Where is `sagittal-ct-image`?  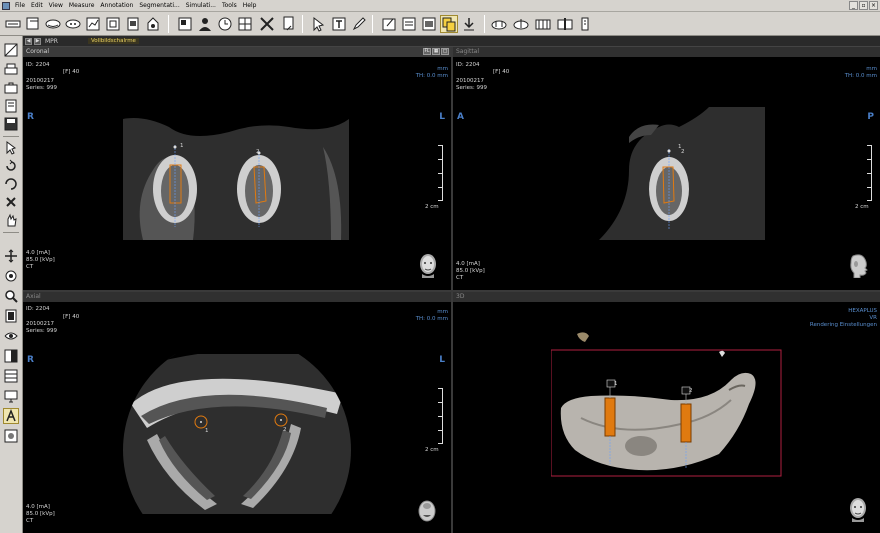
sagittal-ct-image is located at coordinates (682, 173).